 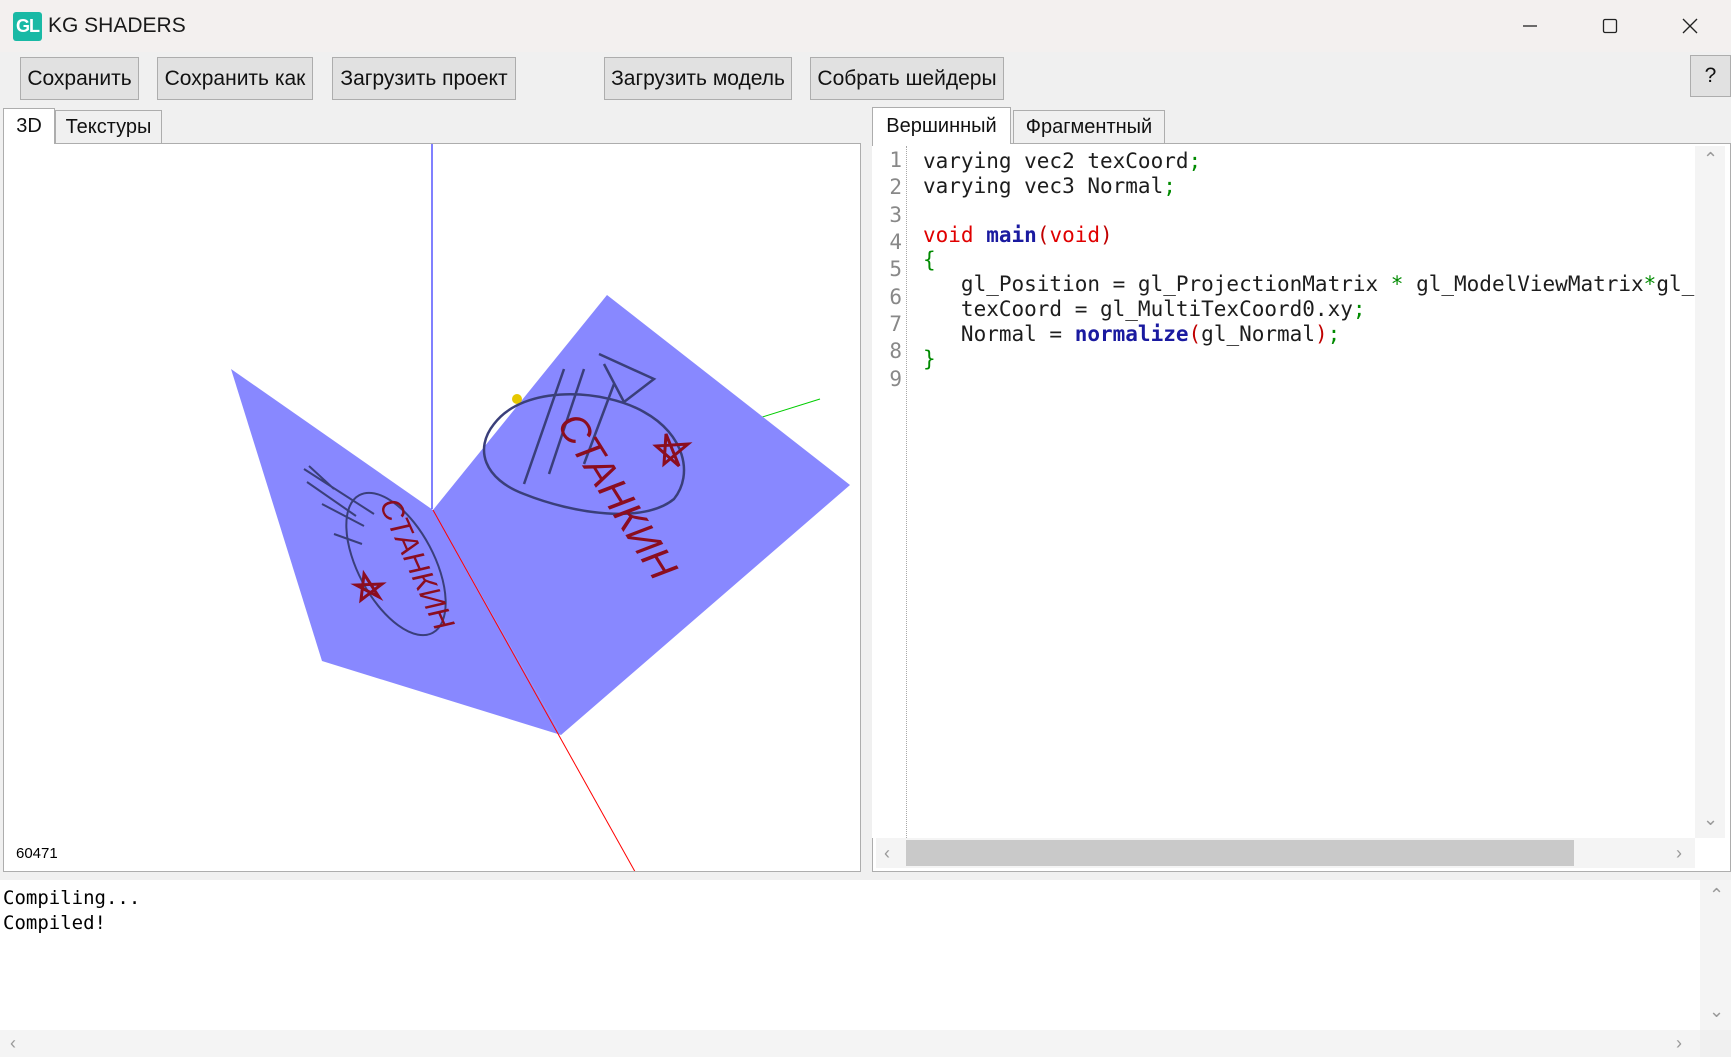 I want to click on line-number: 6, so click(x=895, y=297).